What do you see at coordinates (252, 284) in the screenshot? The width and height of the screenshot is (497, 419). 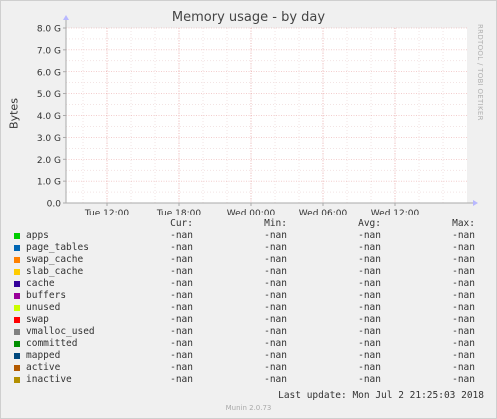 I see `legend-row: cache -nan -nan -nan -nan` at bounding box center [252, 284].